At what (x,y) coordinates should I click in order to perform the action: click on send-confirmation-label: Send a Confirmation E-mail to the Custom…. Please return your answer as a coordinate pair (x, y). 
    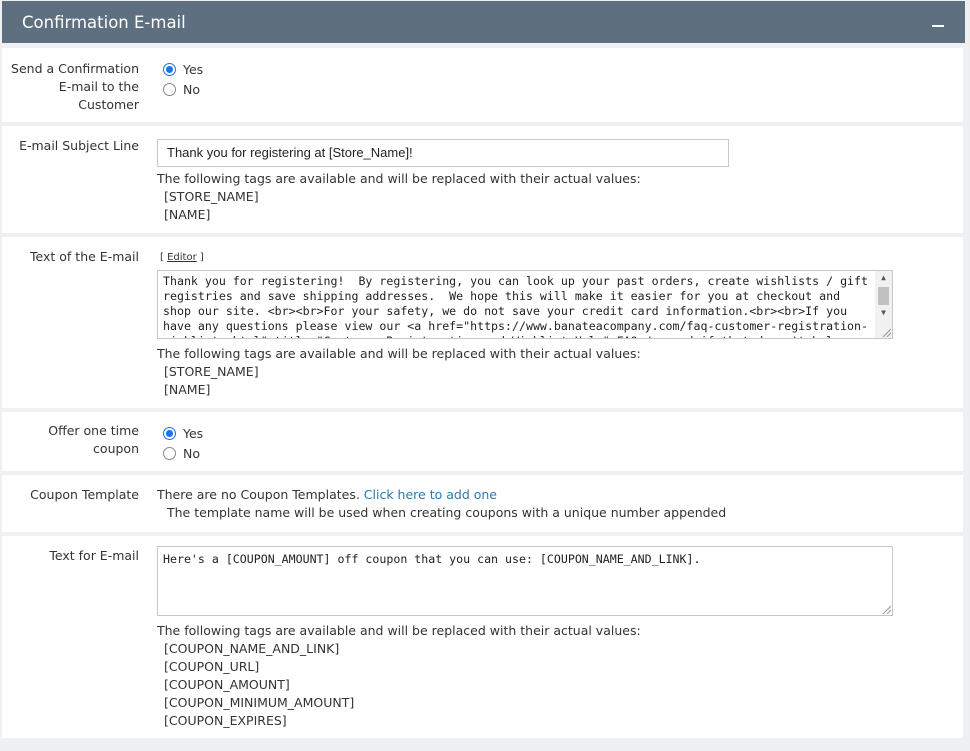
    Looking at the image, I should click on (70, 87).